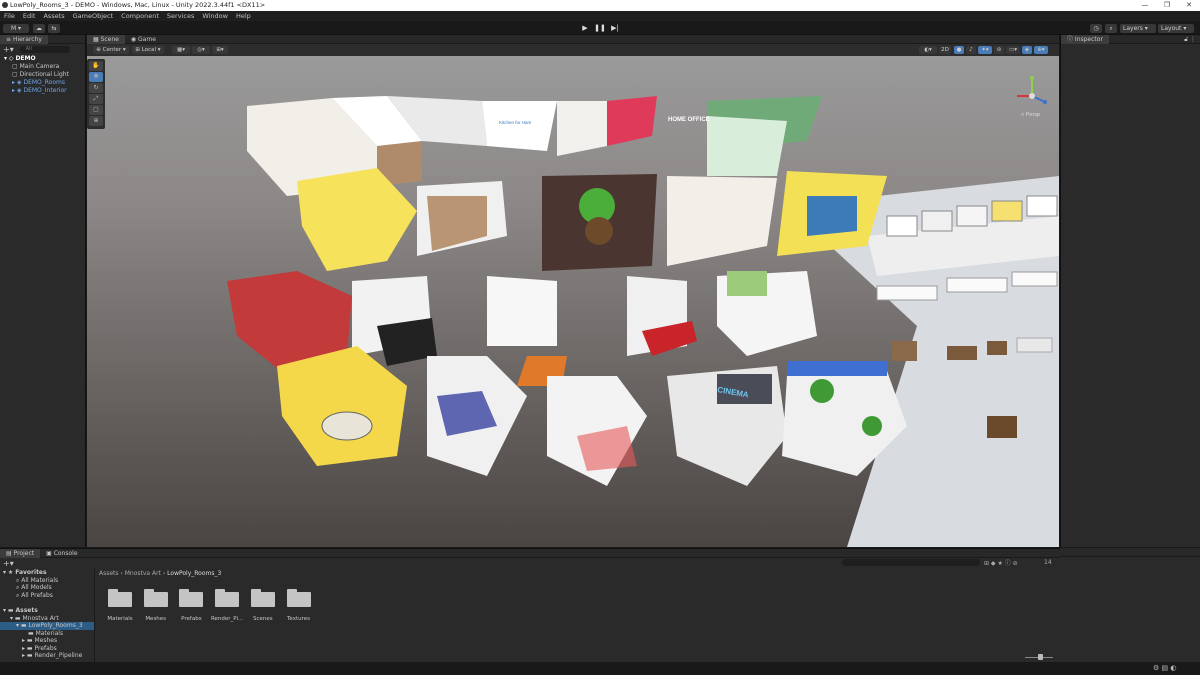 This screenshot has width=1200, height=675. I want to click on grid-snap-icon: ▦▾, so click(181, 50).